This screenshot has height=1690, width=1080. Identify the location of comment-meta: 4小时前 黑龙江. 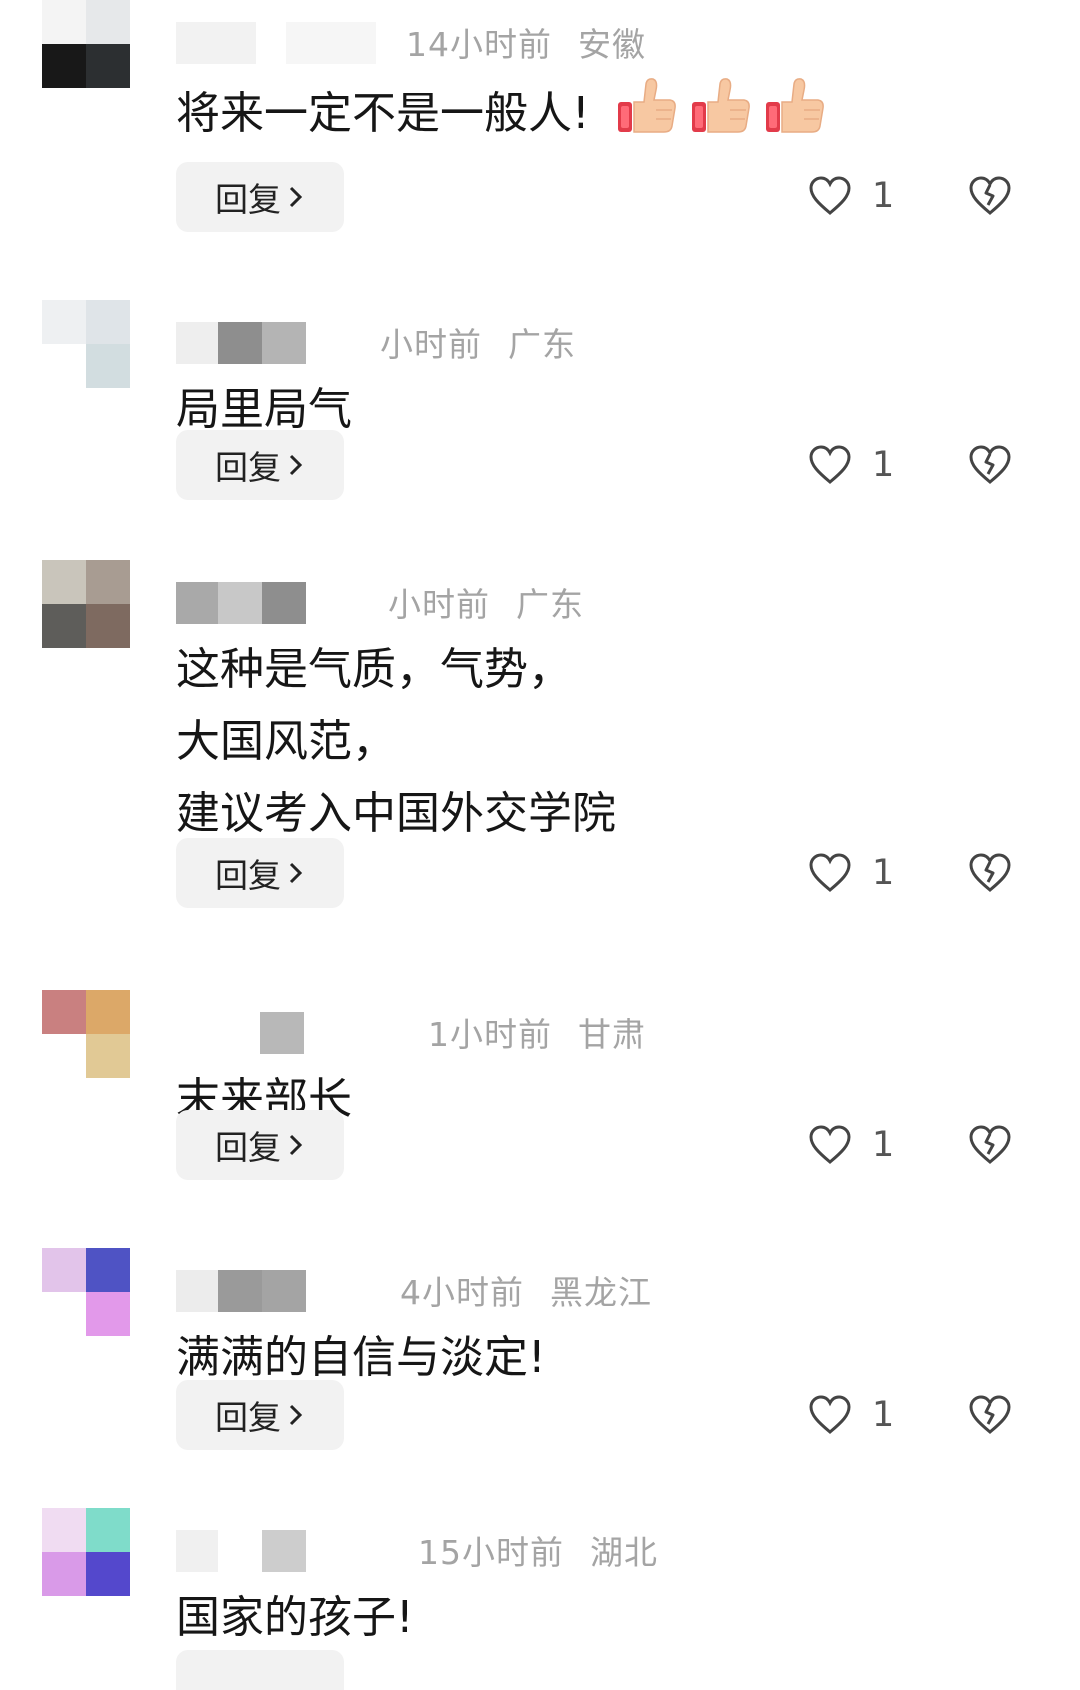
(526, 1290).